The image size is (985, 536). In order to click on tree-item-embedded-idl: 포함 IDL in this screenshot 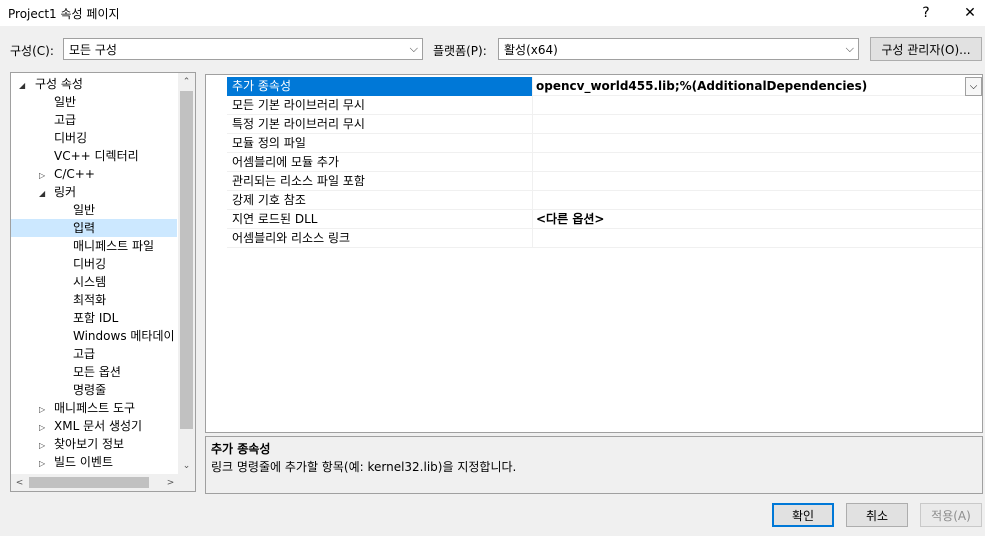, I will do `click(95, 318)`.